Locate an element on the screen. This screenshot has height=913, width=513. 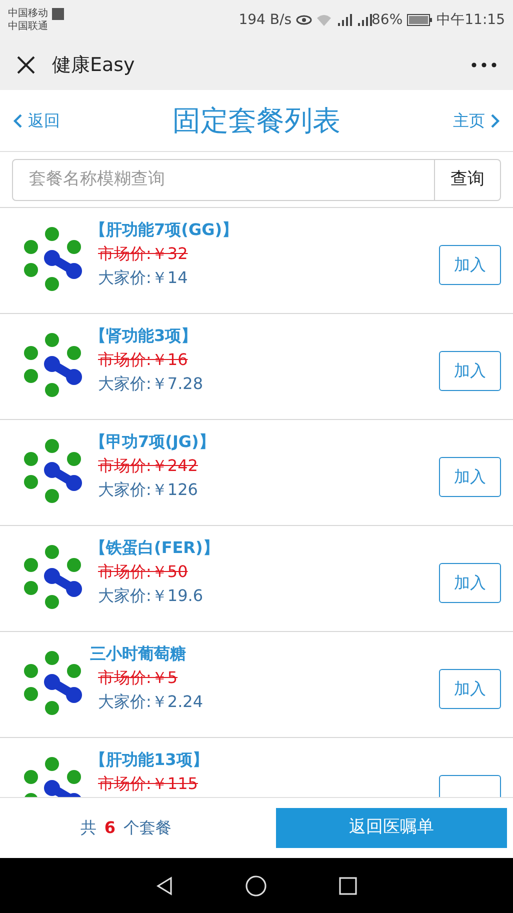
notification-icon is located at coordinates (58, 14).